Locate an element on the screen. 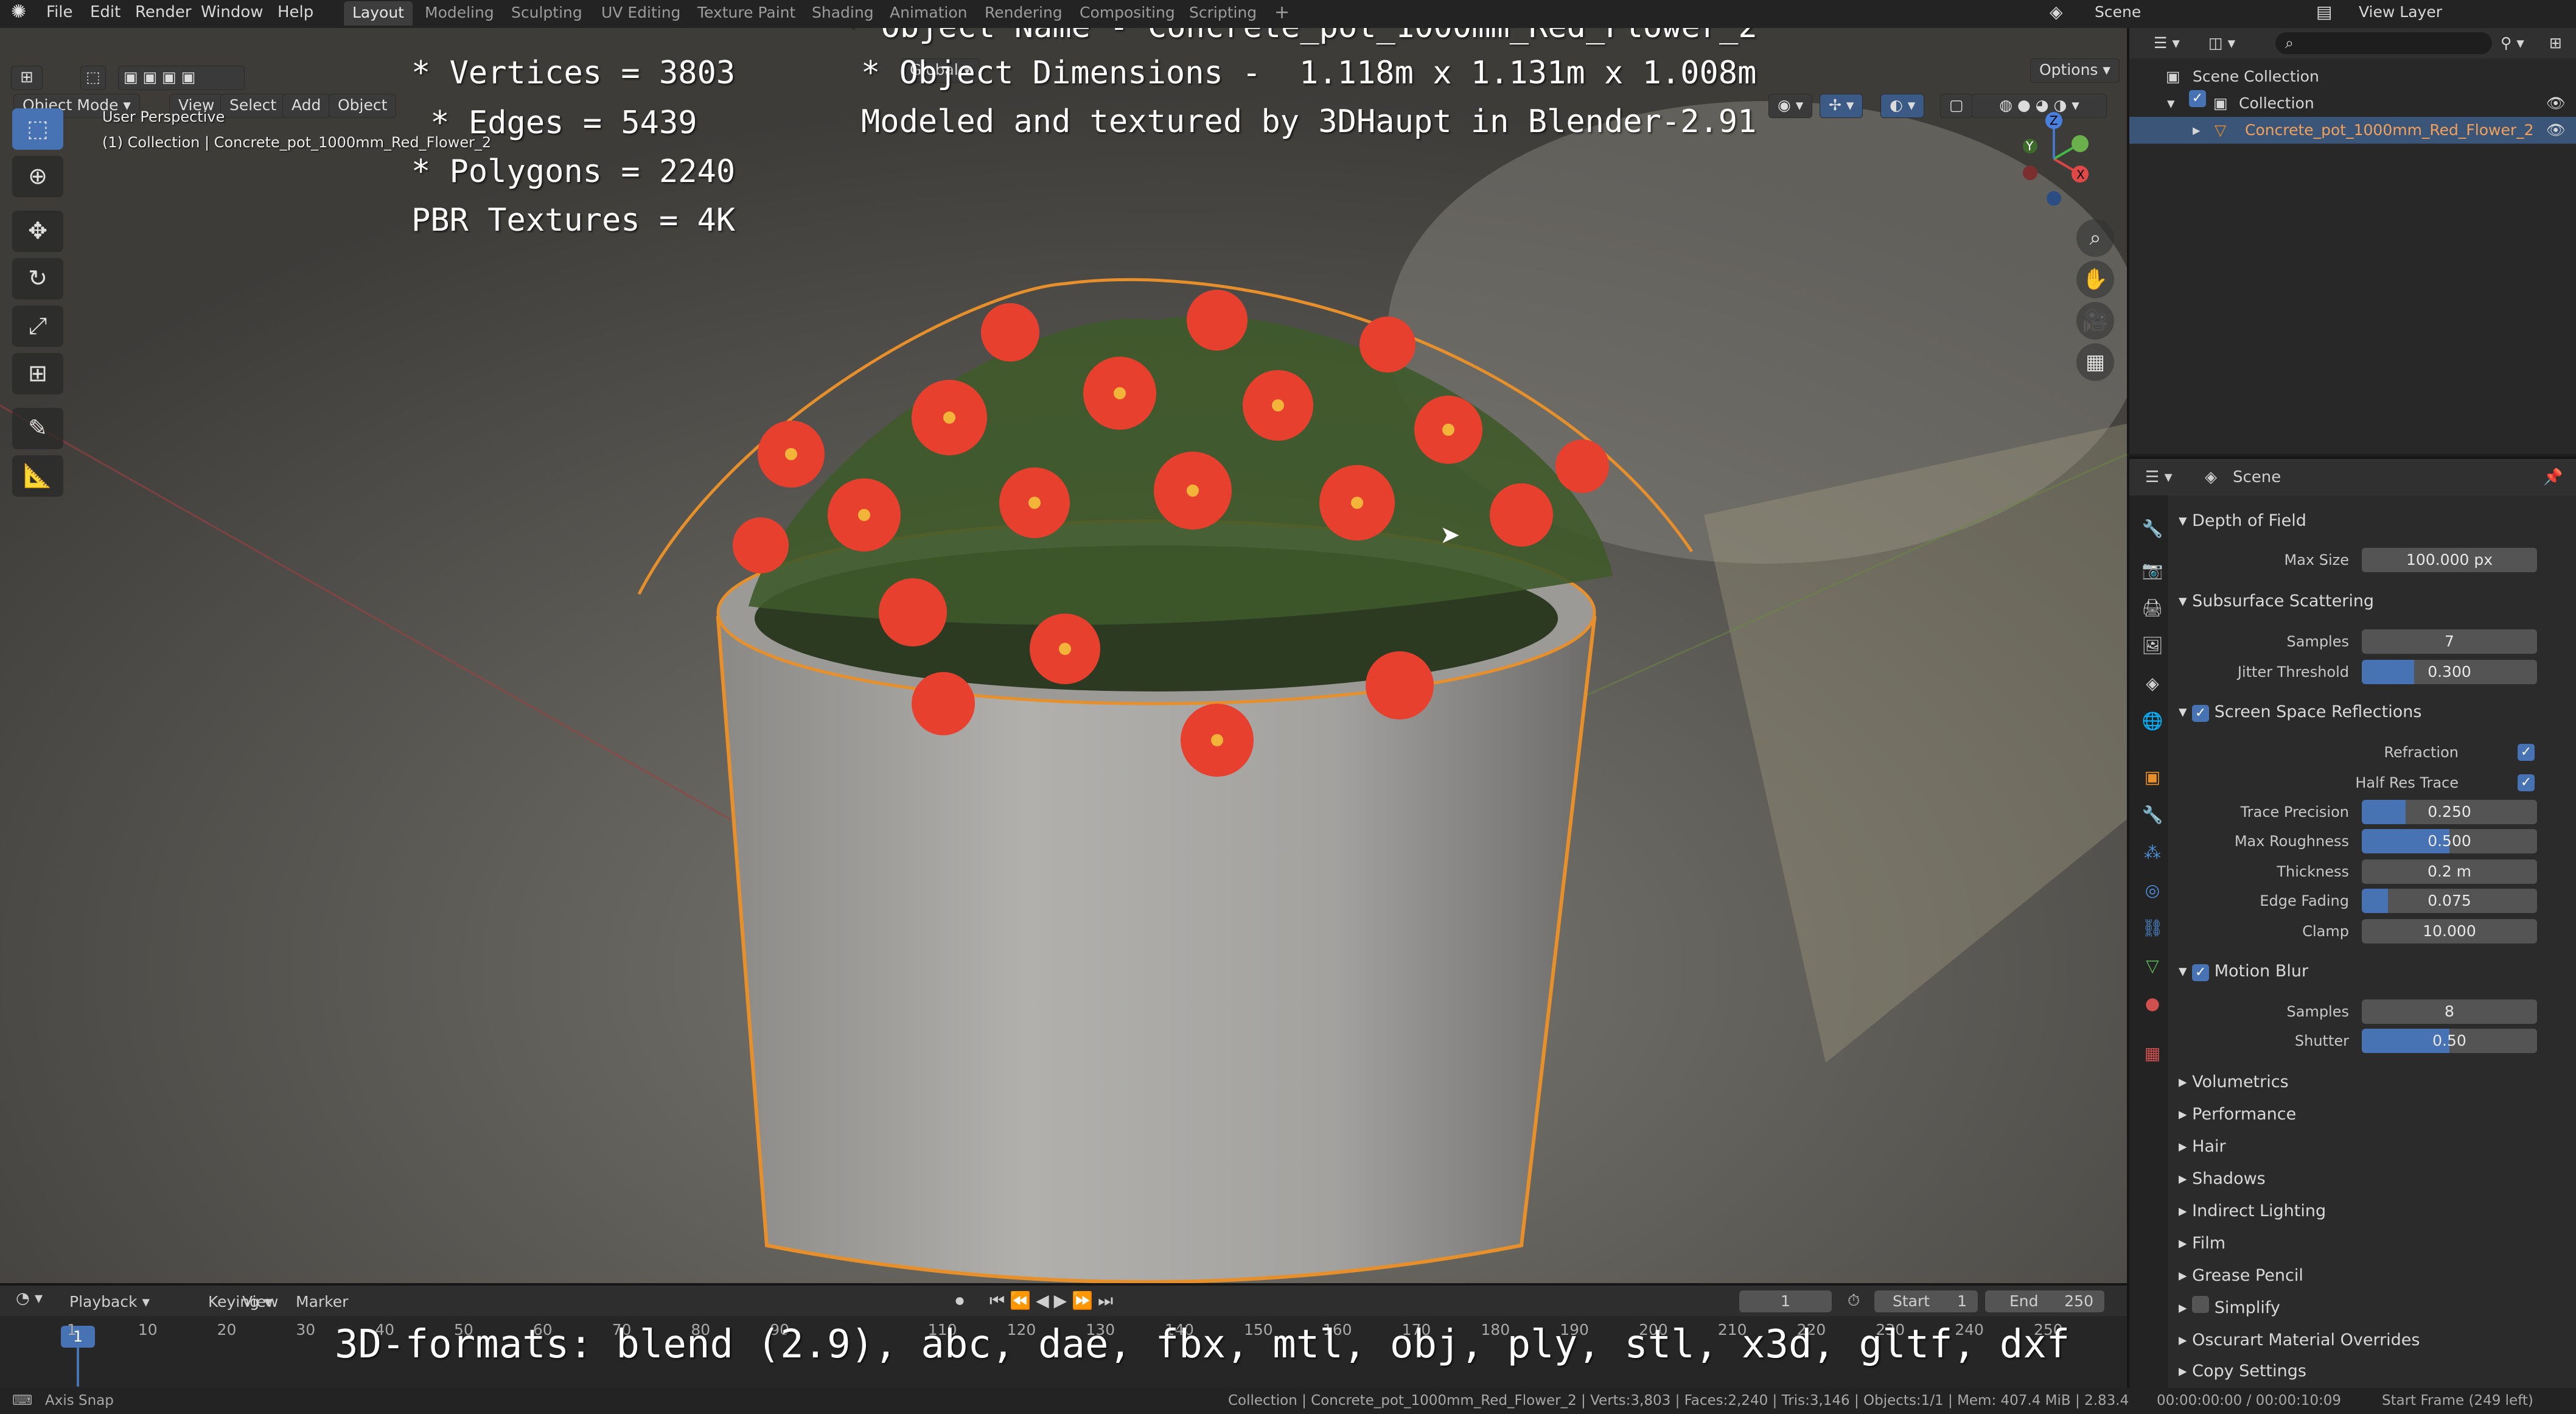  output-tab-icon: 🖨 is located at coordinates (2152, 608).